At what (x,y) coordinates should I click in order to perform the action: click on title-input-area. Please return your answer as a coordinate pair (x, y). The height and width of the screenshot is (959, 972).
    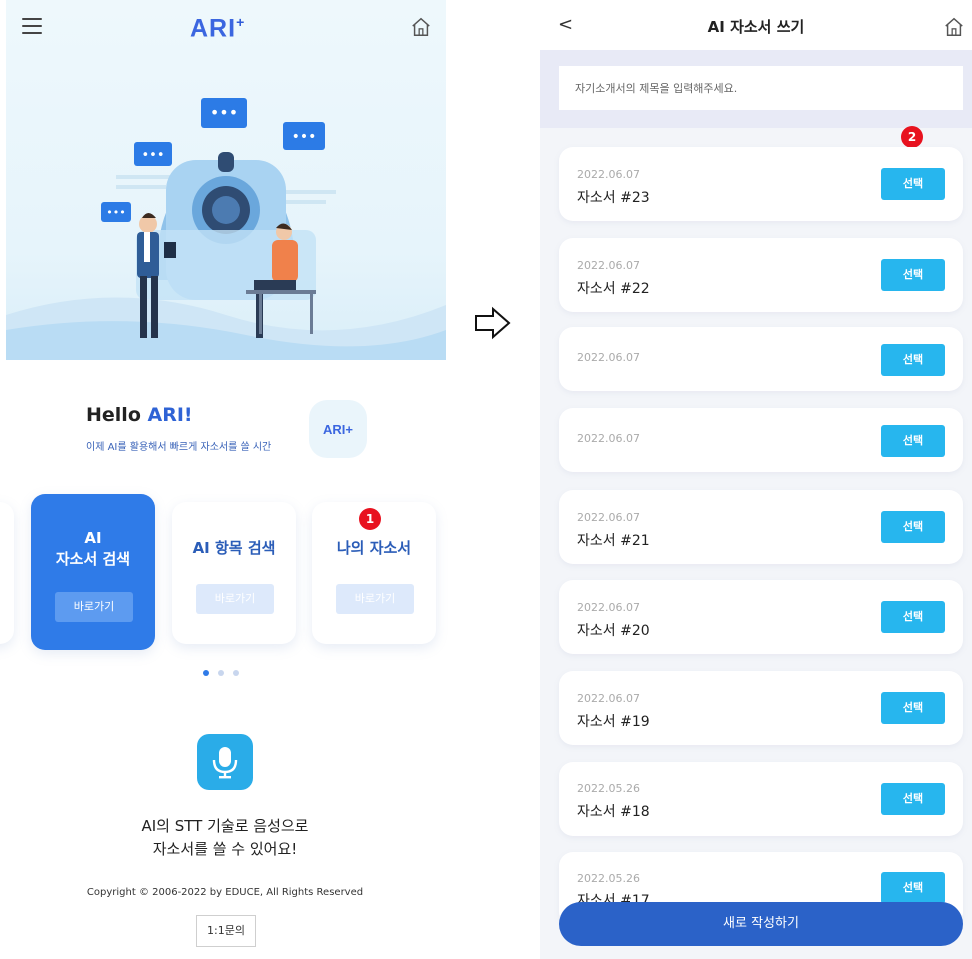
    Looking at the image, I should click on (756, 89).